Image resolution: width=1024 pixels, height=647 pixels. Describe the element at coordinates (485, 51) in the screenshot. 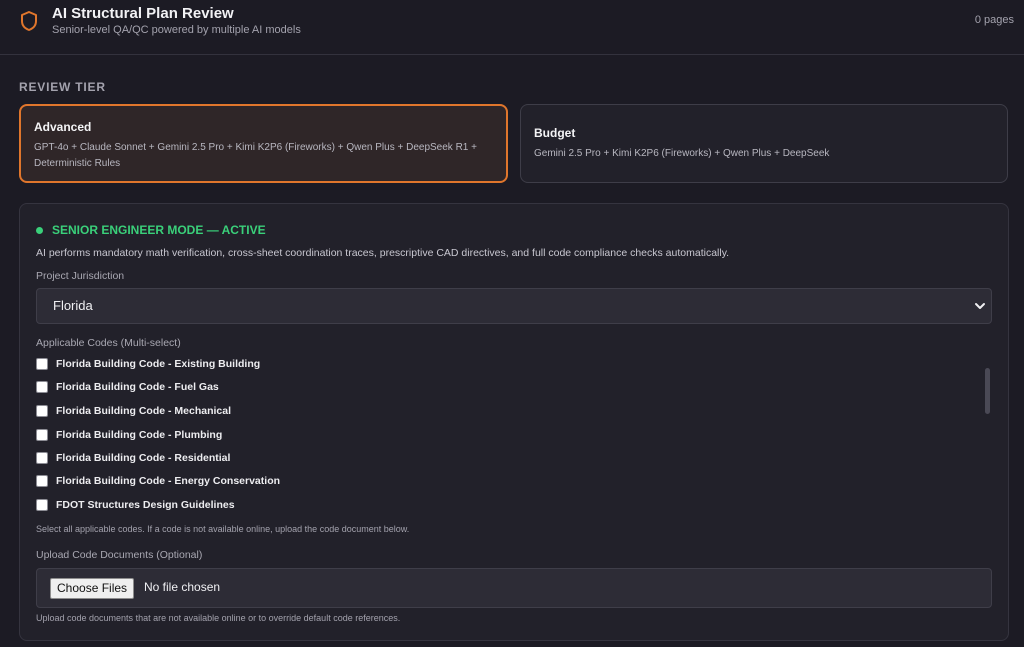

I see `scrolled-content-fragment` at that location.